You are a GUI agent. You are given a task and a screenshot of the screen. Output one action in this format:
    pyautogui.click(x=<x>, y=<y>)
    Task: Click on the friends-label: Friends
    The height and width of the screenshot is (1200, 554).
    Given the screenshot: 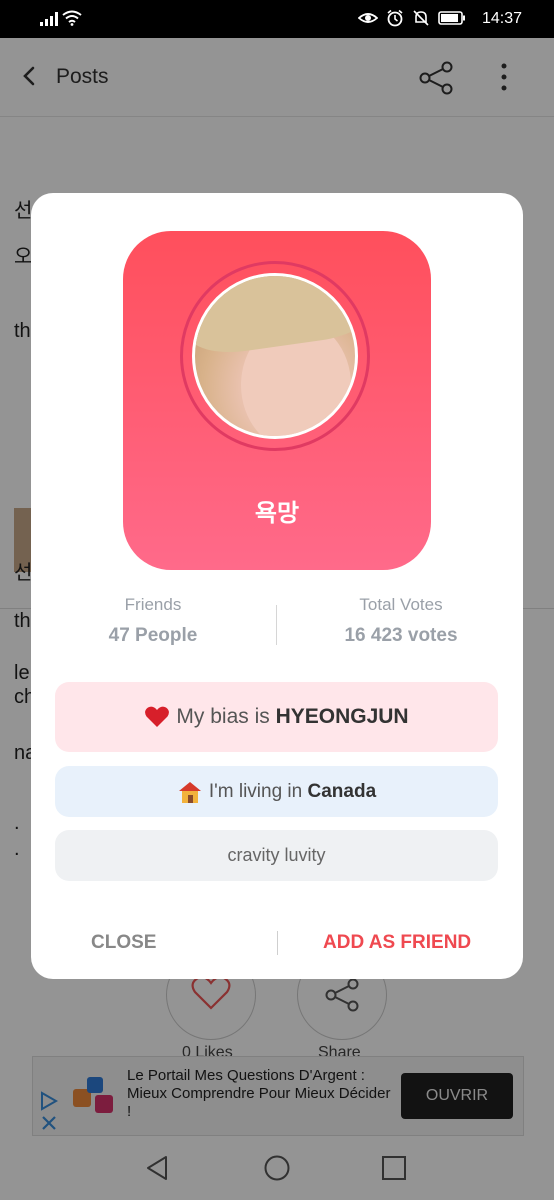 What is the action you would take?
    pyautogui.click(x=153, y=604)
    